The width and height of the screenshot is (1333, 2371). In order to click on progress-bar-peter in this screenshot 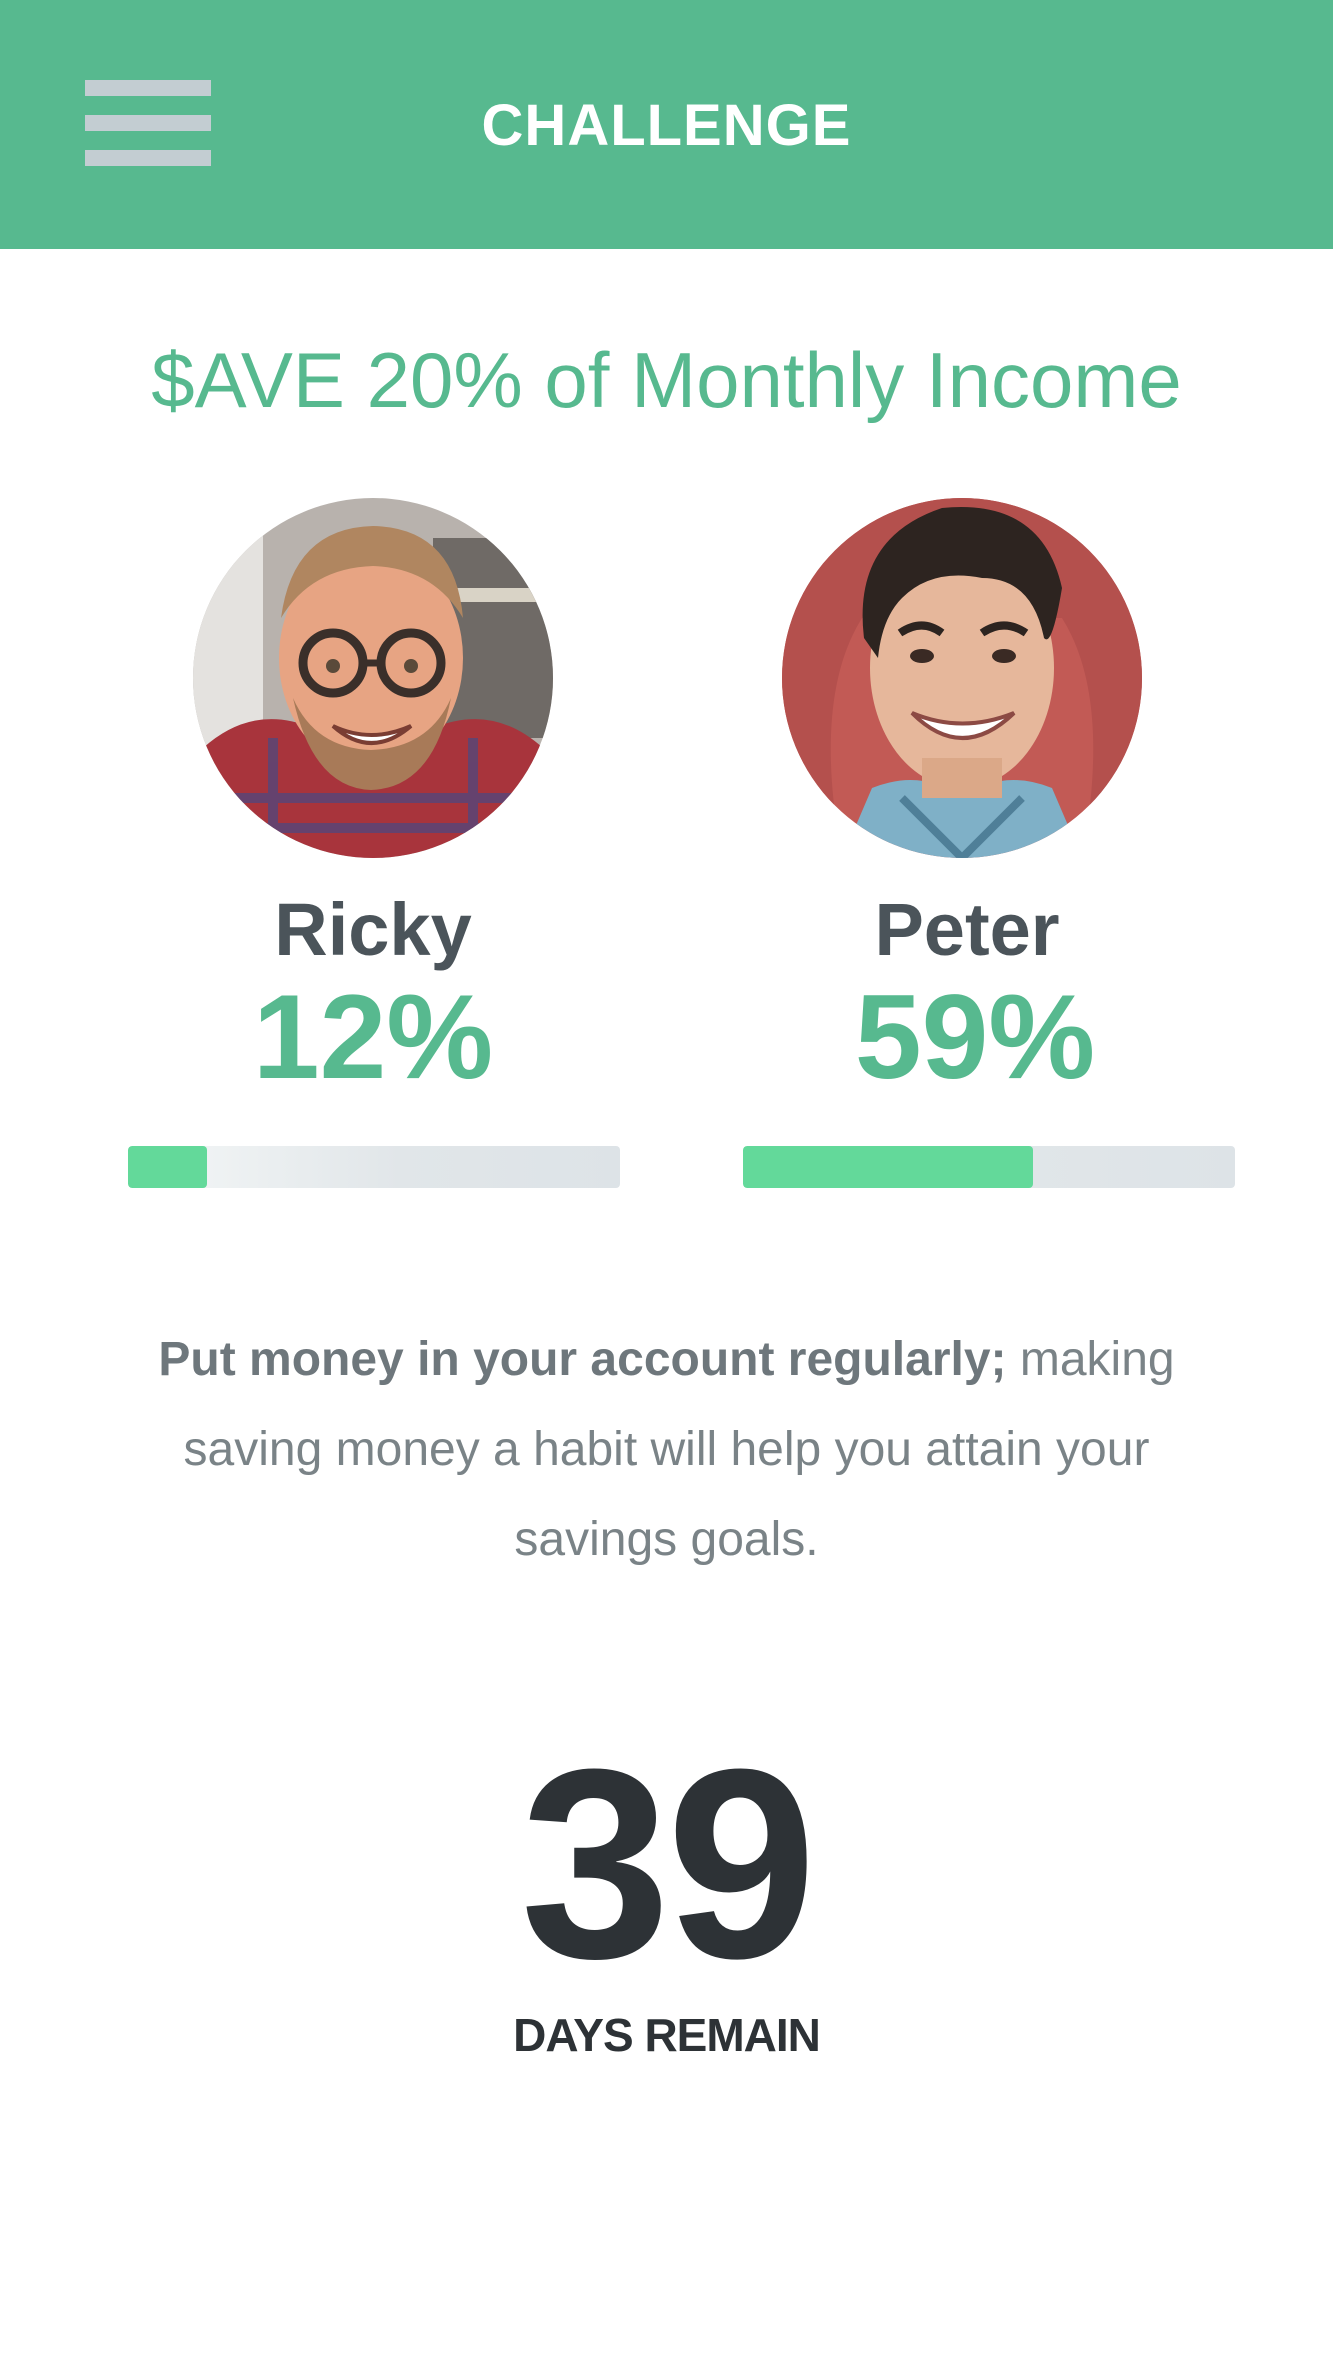, I will do `click(989, 1167)`.